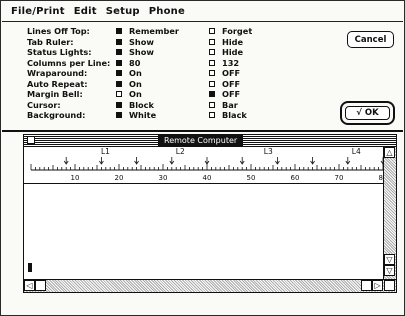  What do you see at coordinates (56, 115) in the screenshot?
I see `setting-label: Background:` at bounding box center [56, 115].